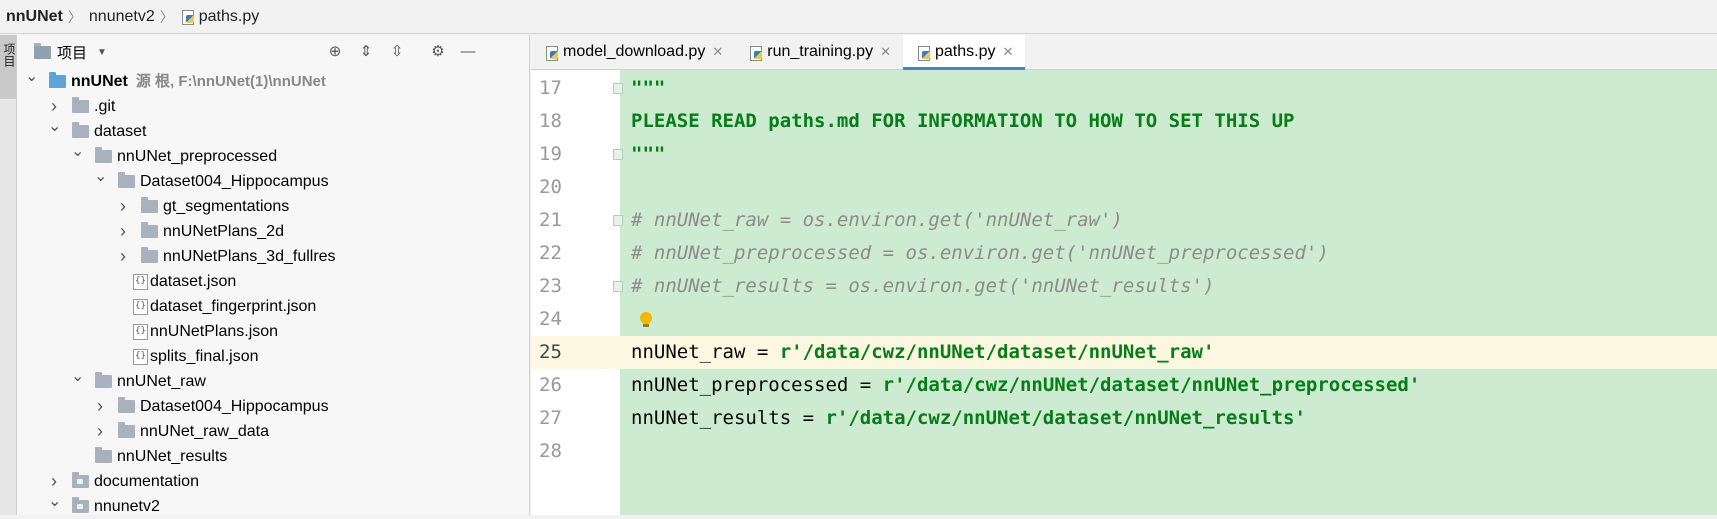 The width and height of the screenshot is (1717, 519). What do you see at coordinates (233, 306) in the screenshot?
I see `tree-item-label: dataset_fingerprint.json` at bounding box center [233, 306].